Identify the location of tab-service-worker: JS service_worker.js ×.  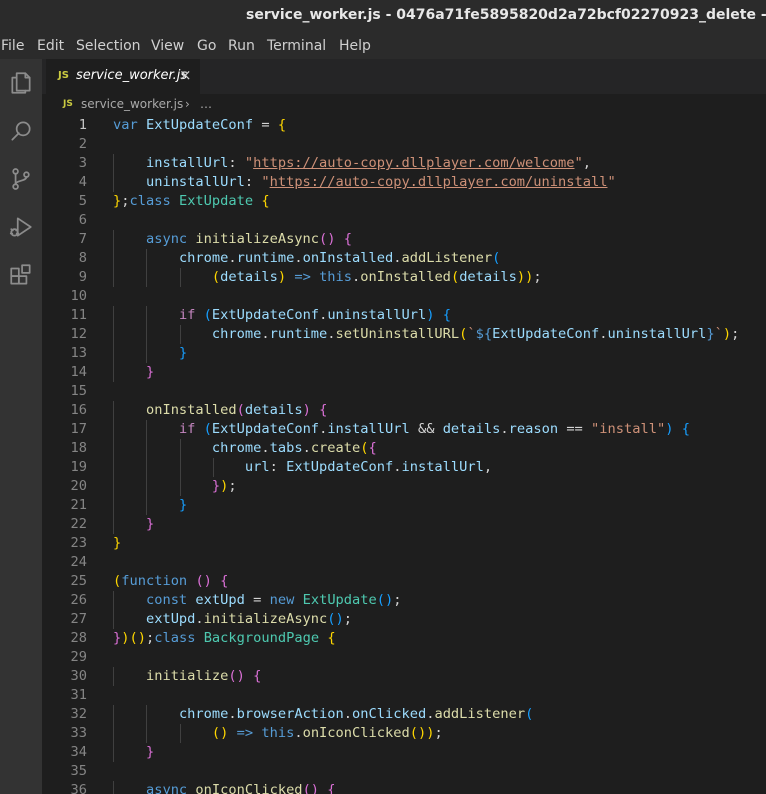
(123, 76).